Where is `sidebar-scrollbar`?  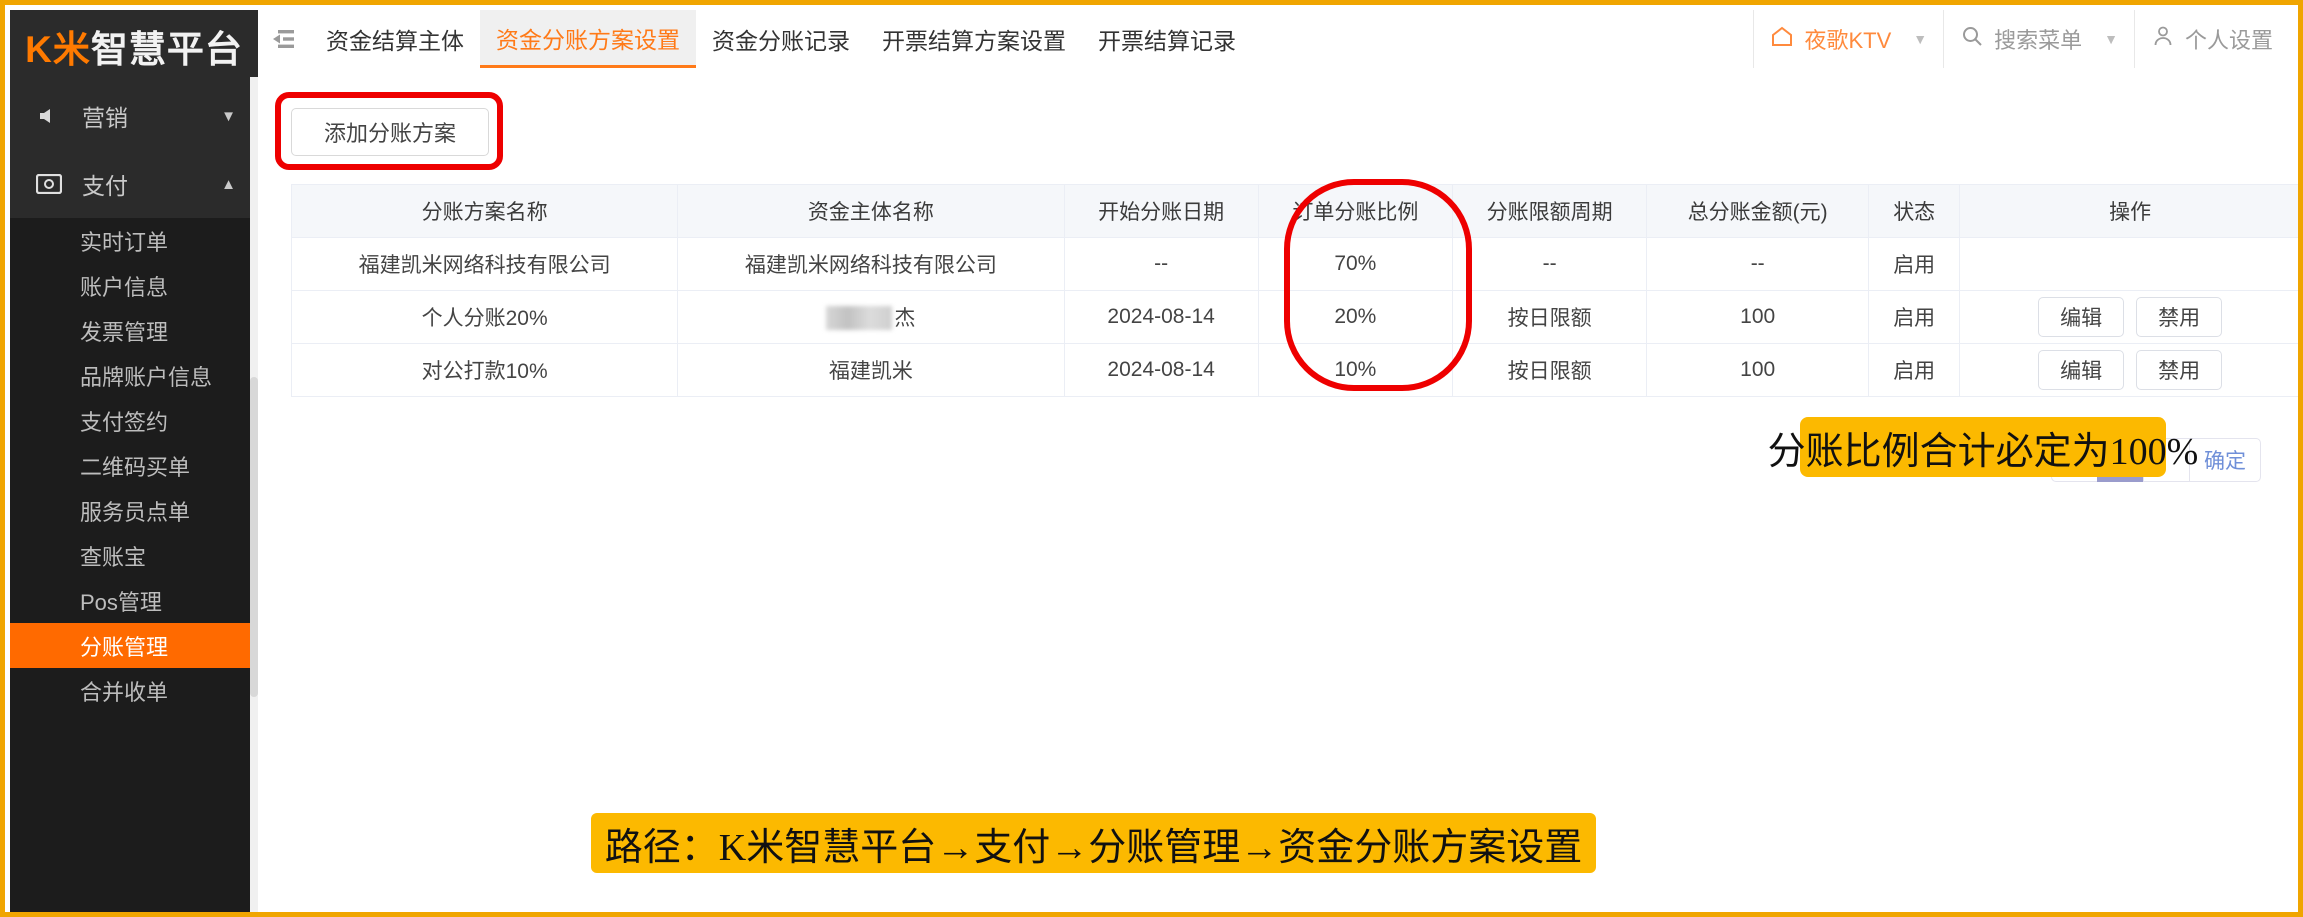
sidebar-scrollbar is located at coordinates (254, 494).